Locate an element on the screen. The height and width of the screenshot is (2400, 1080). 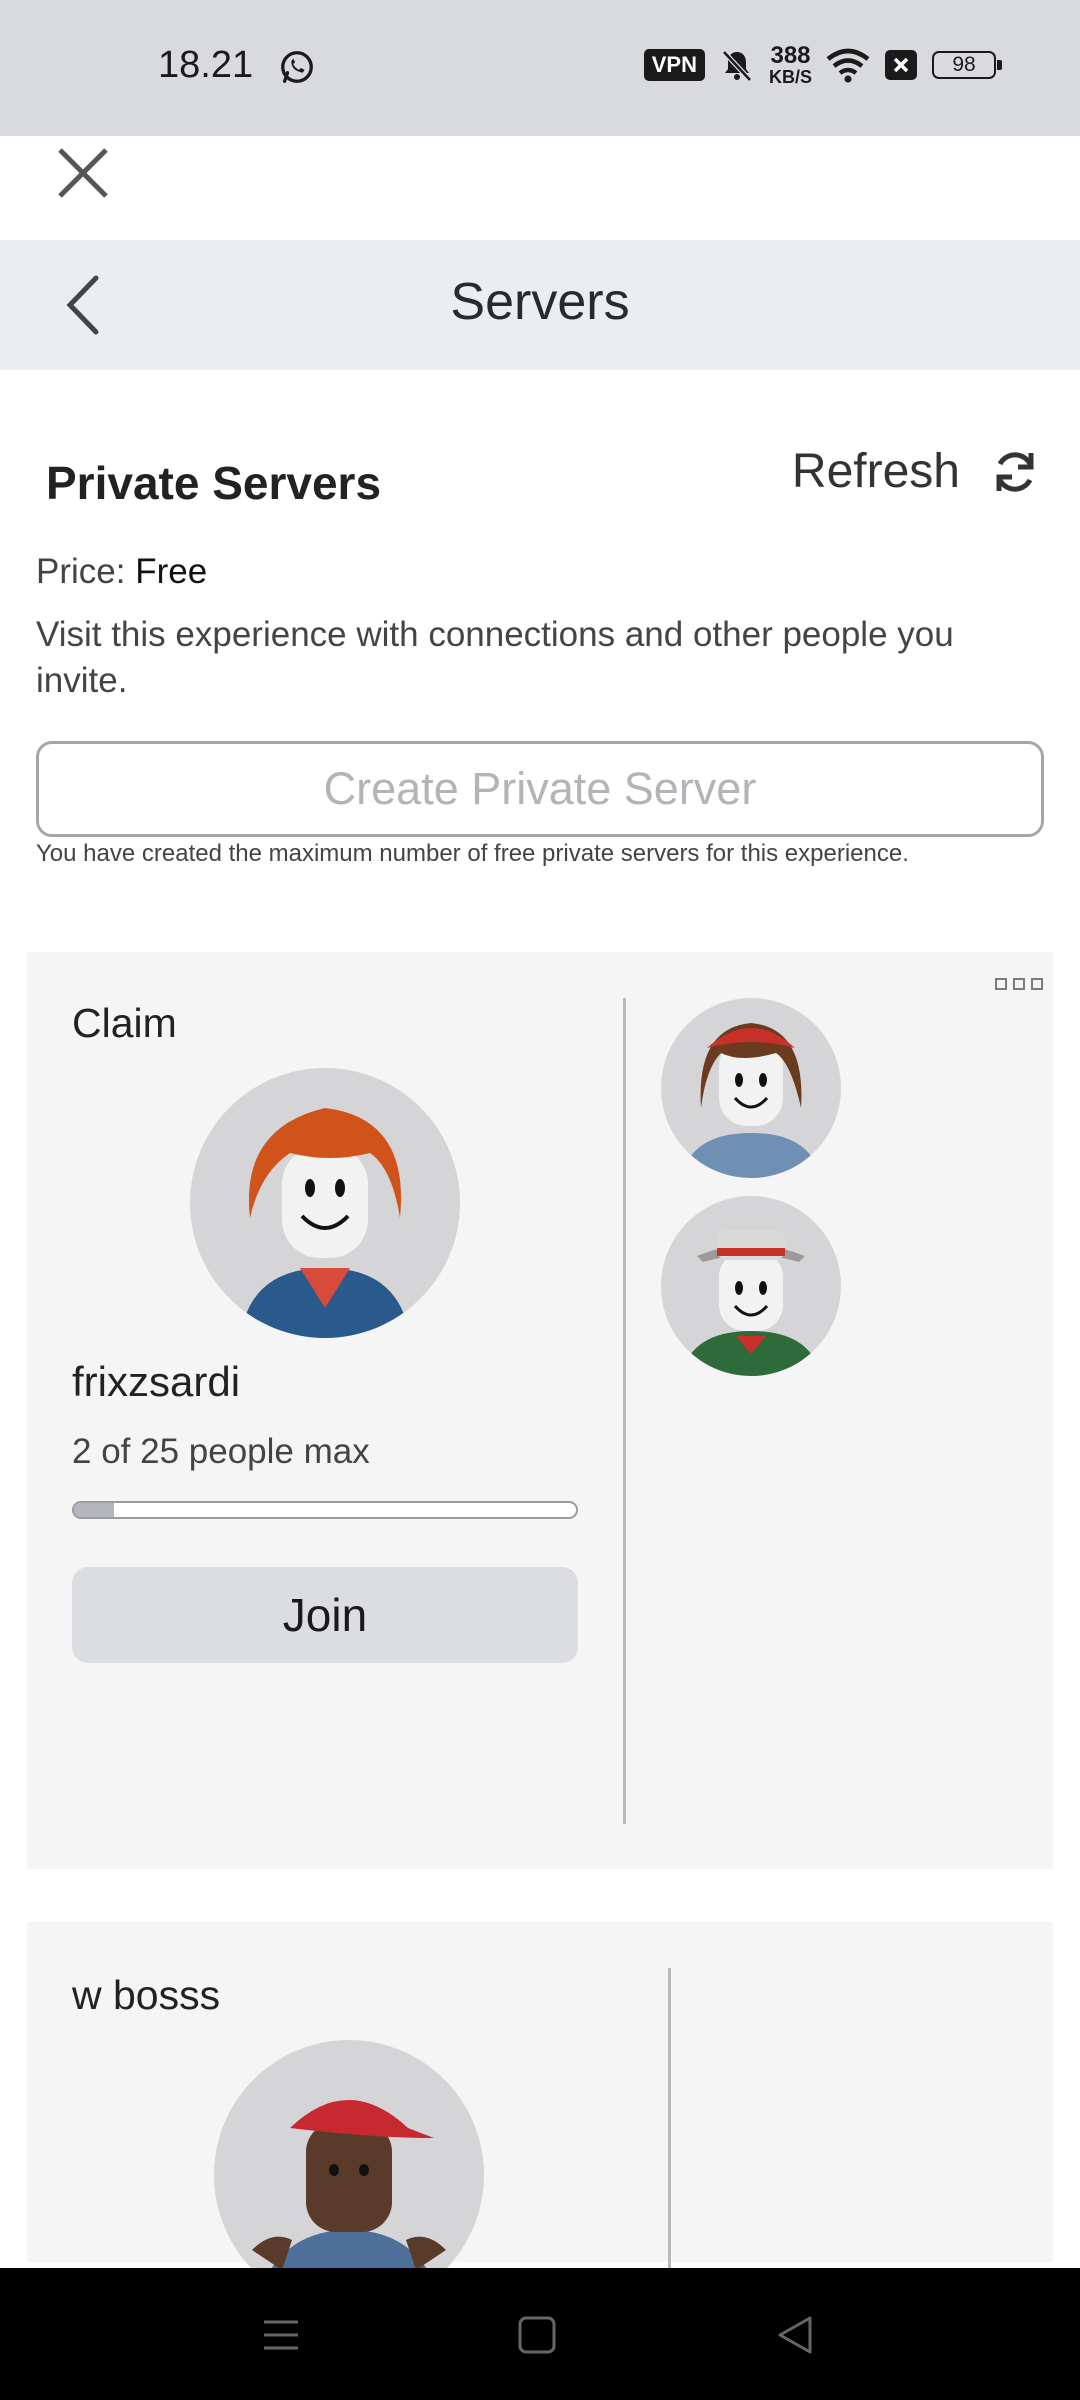
no-sim-icon is located at coordinates (901, 65).